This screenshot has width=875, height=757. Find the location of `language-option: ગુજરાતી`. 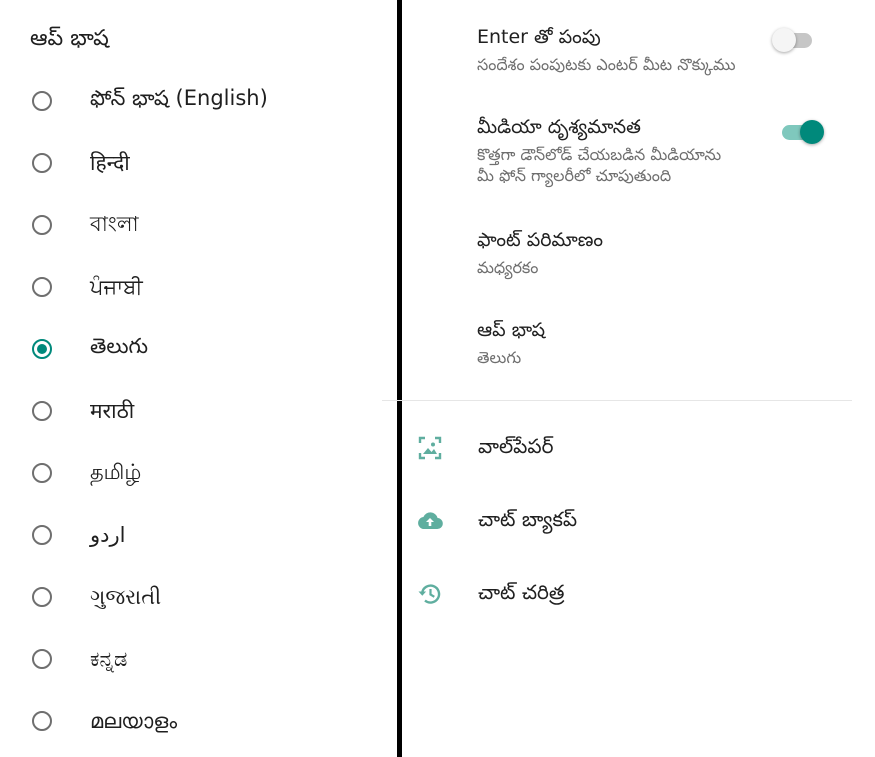

language-option: ગુજરાતી is located at coordinates (198, 597).